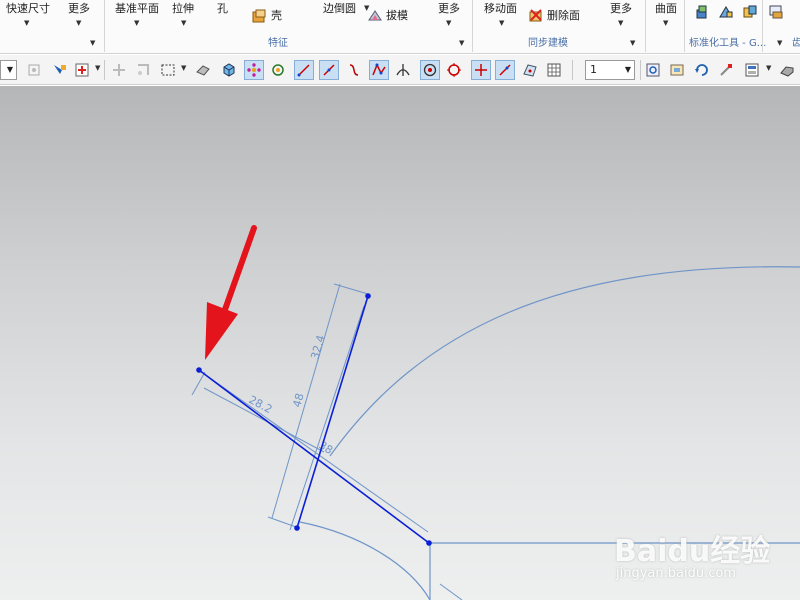 The height and width of the screenshot is (600, 800). Describe the element at coordinates (339, 9) in the screenshot. I see `edge-blend-button: 边倒圆` at that location.